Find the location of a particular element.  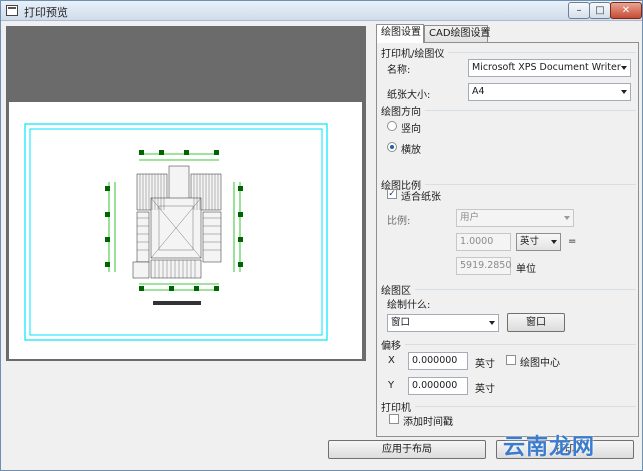

plot-area-group: 绘图区 绘制什么: 窗口 窗口 is located at coordinates (508, 310).